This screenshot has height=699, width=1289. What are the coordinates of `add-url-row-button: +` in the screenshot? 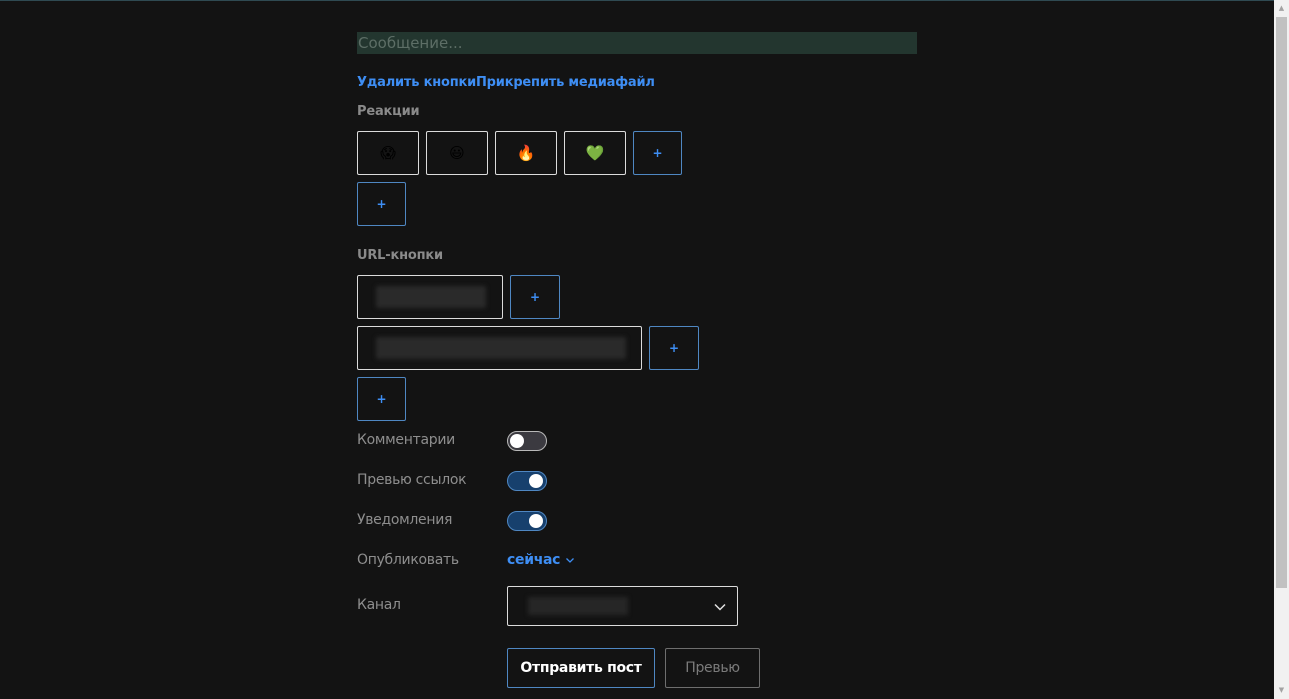 It's located at (381, 399).